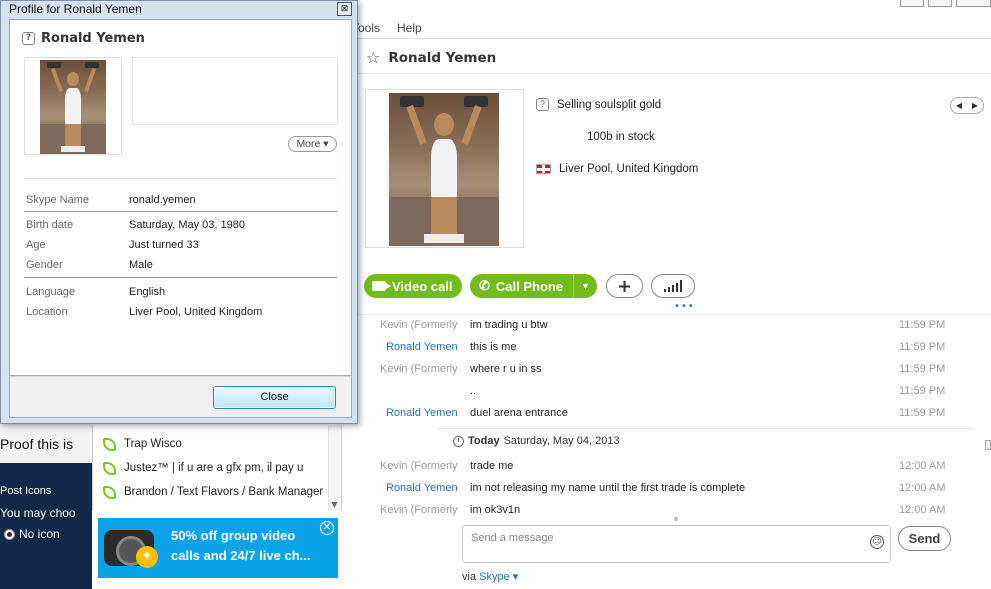 The image size is (991, 589). I want to click on profile-mood-box, so click(235, 91).